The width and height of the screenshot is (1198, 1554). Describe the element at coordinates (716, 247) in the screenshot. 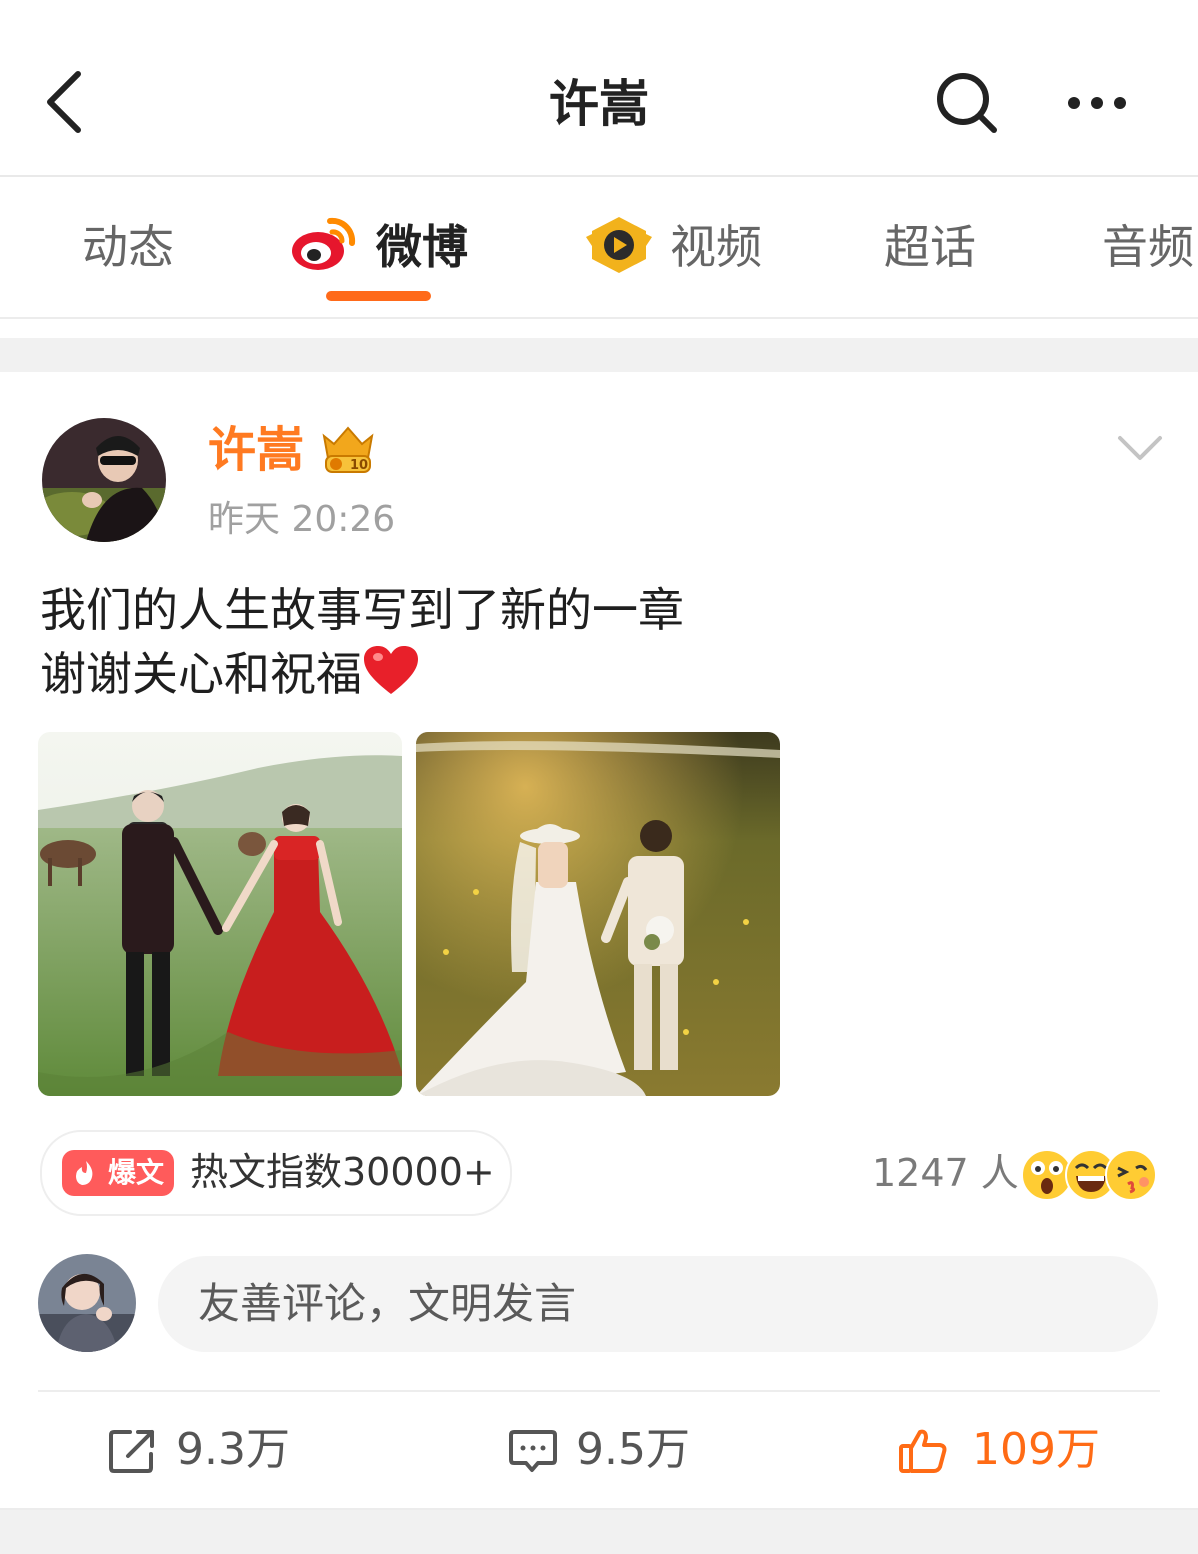

I see `tab-video: 视频` at that location.